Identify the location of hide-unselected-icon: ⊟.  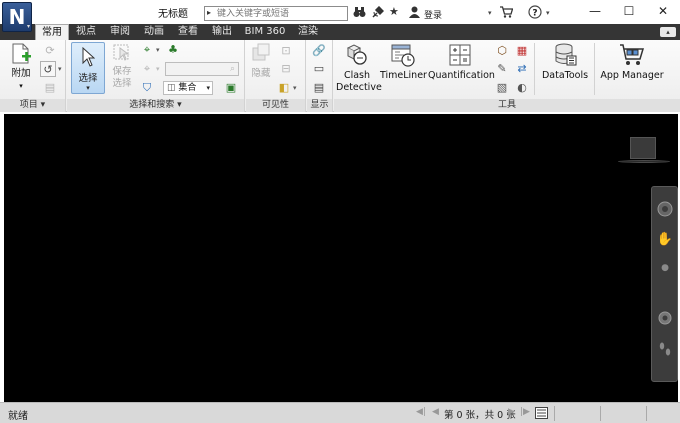
(286, 69).